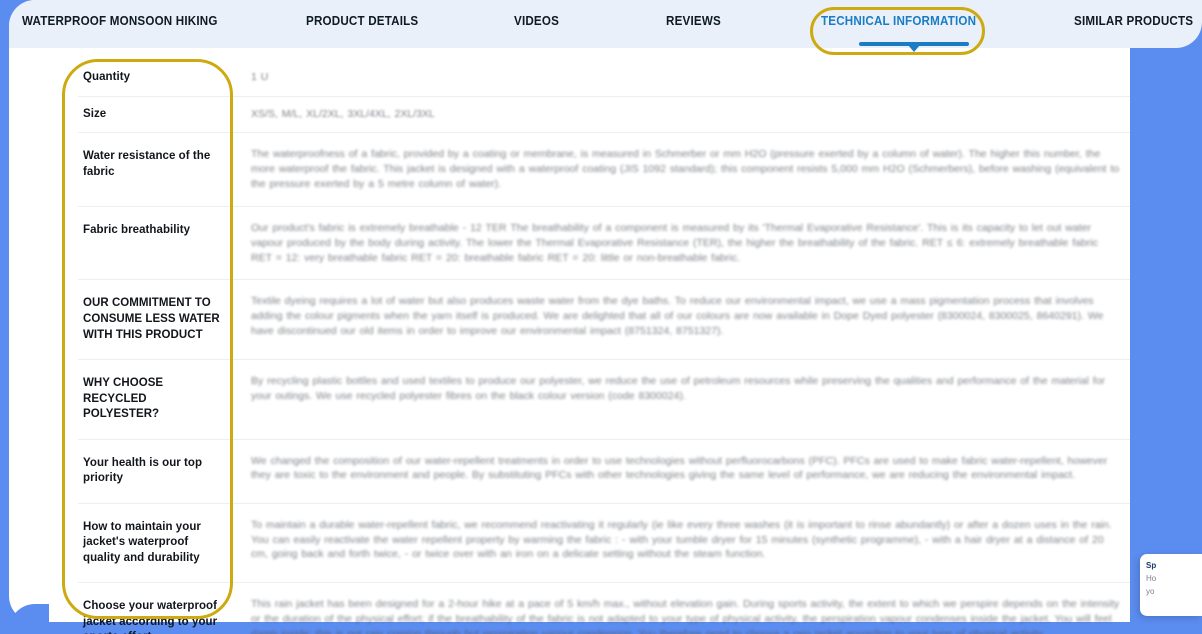  I want to click on spec-label: Your health is our top priority, so click(143, 470).